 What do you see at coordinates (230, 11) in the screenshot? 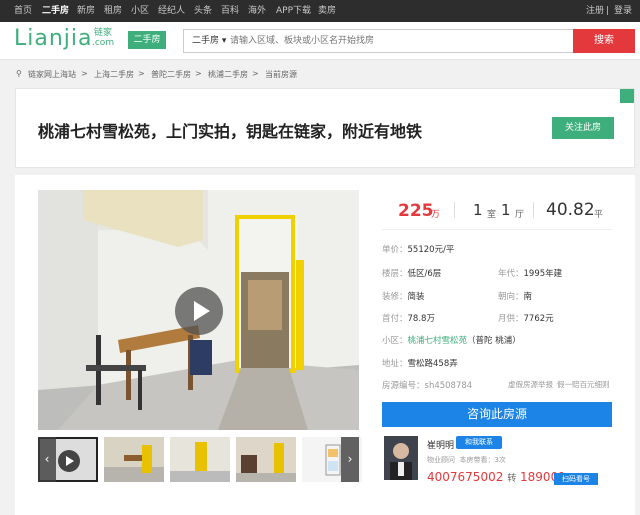
I see `nav-wiki: 百科` at bounding box center [230, 11].